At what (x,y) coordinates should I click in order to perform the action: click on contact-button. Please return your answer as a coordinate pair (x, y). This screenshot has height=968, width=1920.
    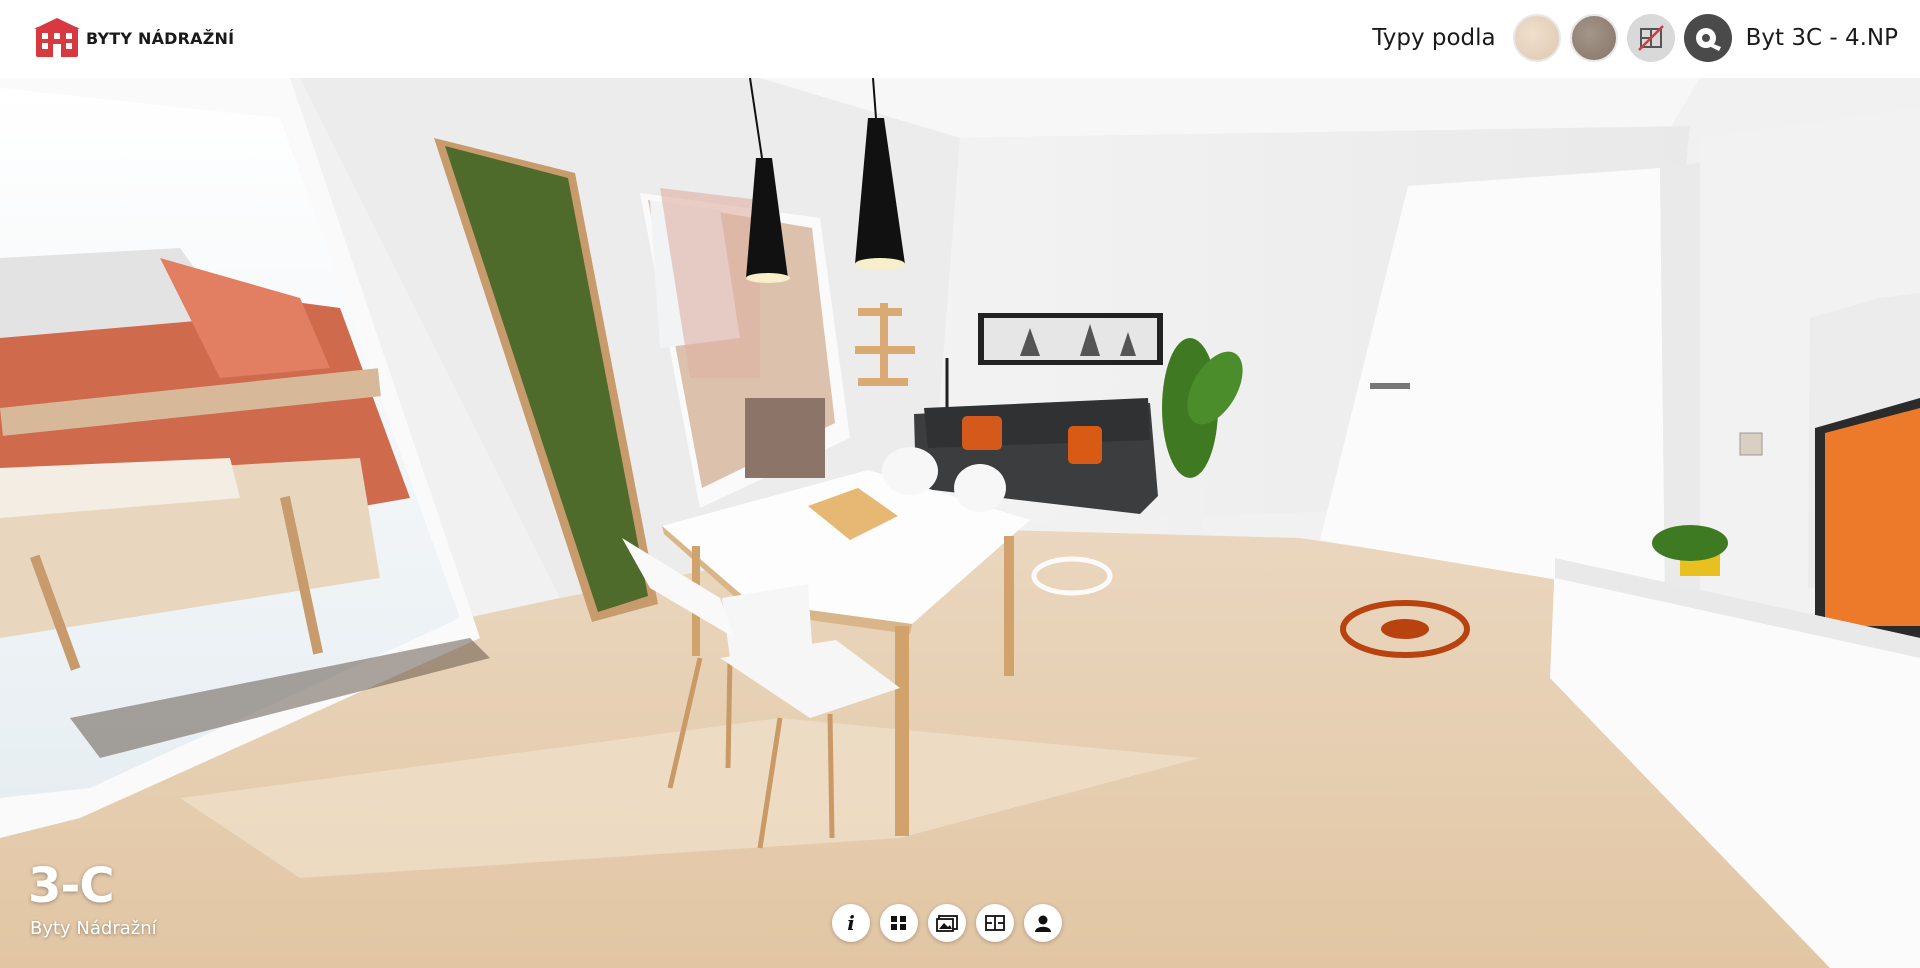
    Looking at the image, I should click on (1043, 923).